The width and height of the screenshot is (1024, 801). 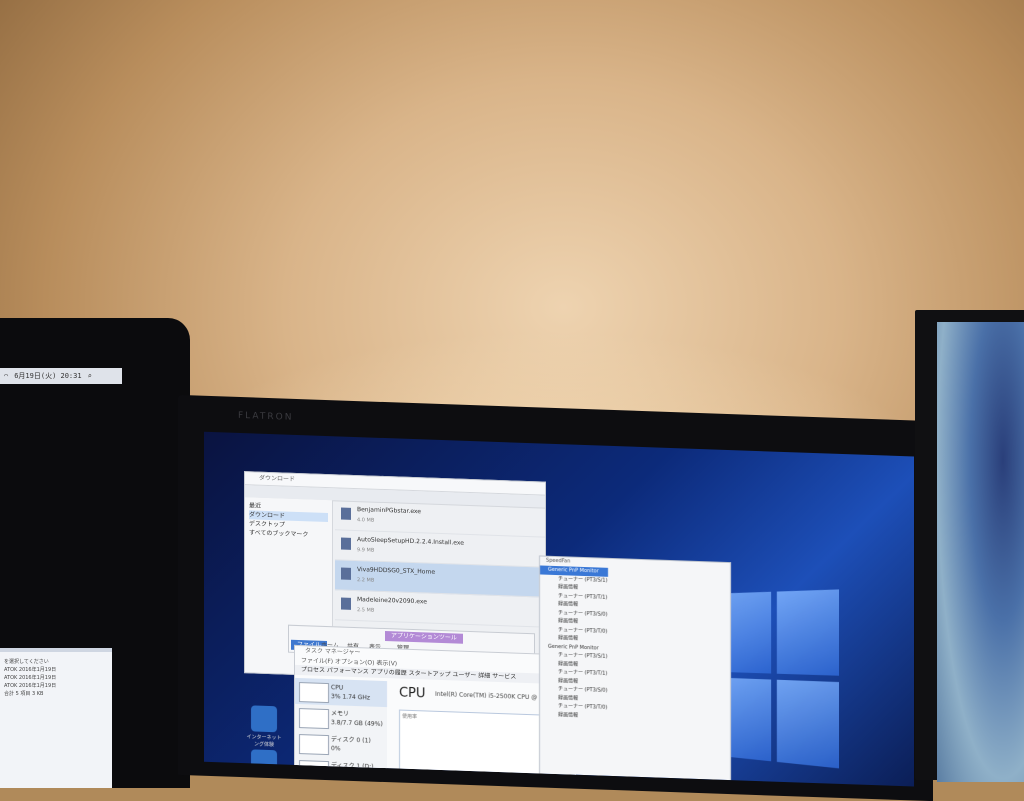 What do you see at coordinates (264, 719) in the screenshot?
I see `internet-icon` at bounding box center [264, 719].